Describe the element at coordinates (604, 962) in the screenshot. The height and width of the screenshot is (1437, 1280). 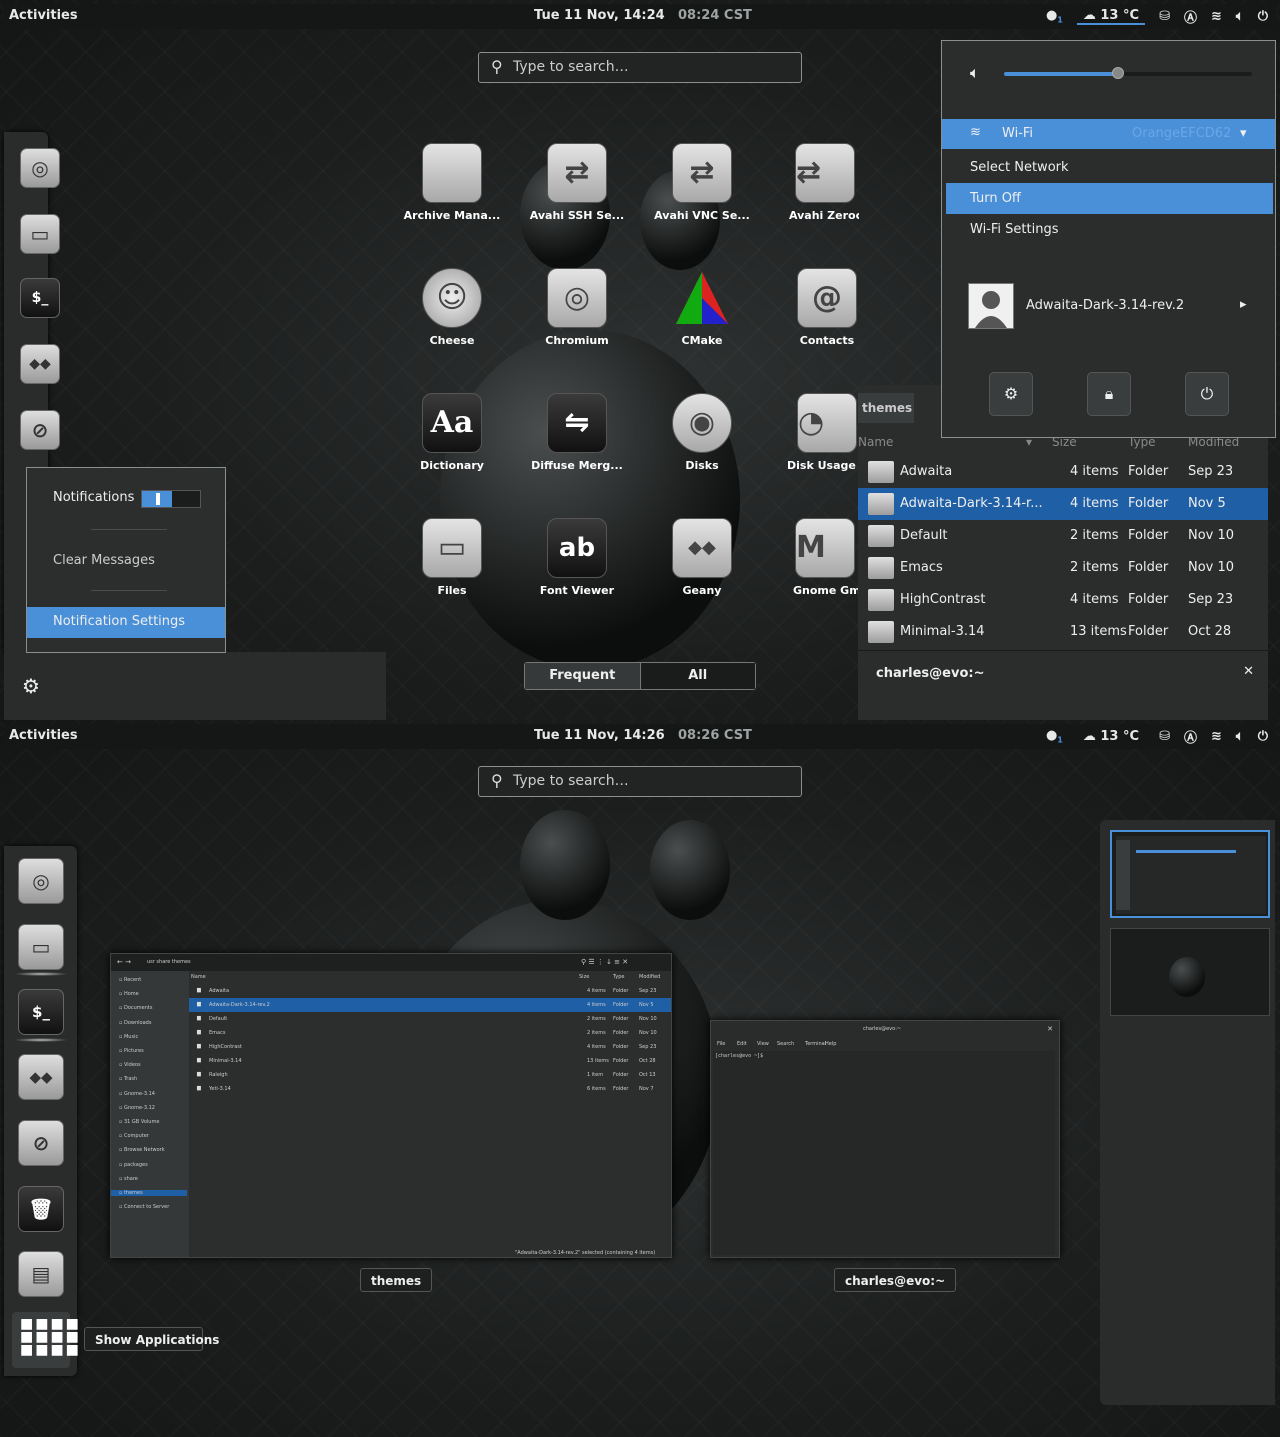
I see `toolbar-icons: ⚲ ☰ ⋮ ↓ ≡ ✕` at that location.